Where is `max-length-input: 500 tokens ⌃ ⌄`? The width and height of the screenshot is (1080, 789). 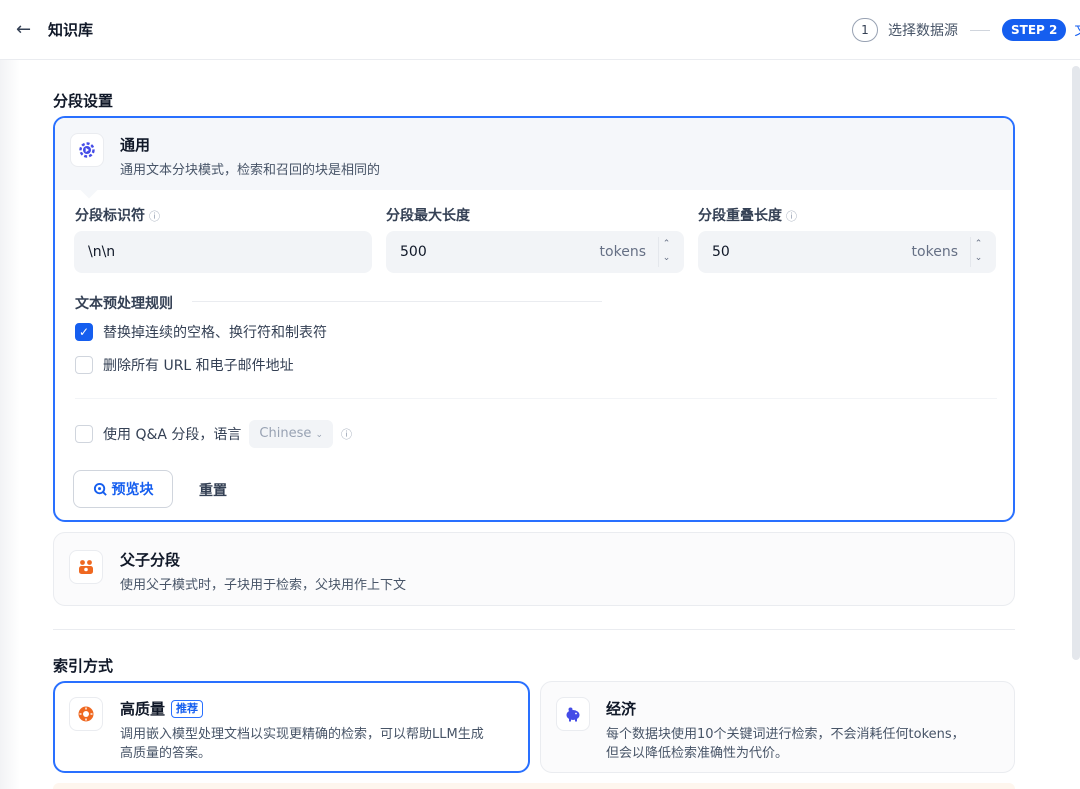 max-length-input: 500 tokens ⌃ ⌄ is located at coordinates (535, 252).